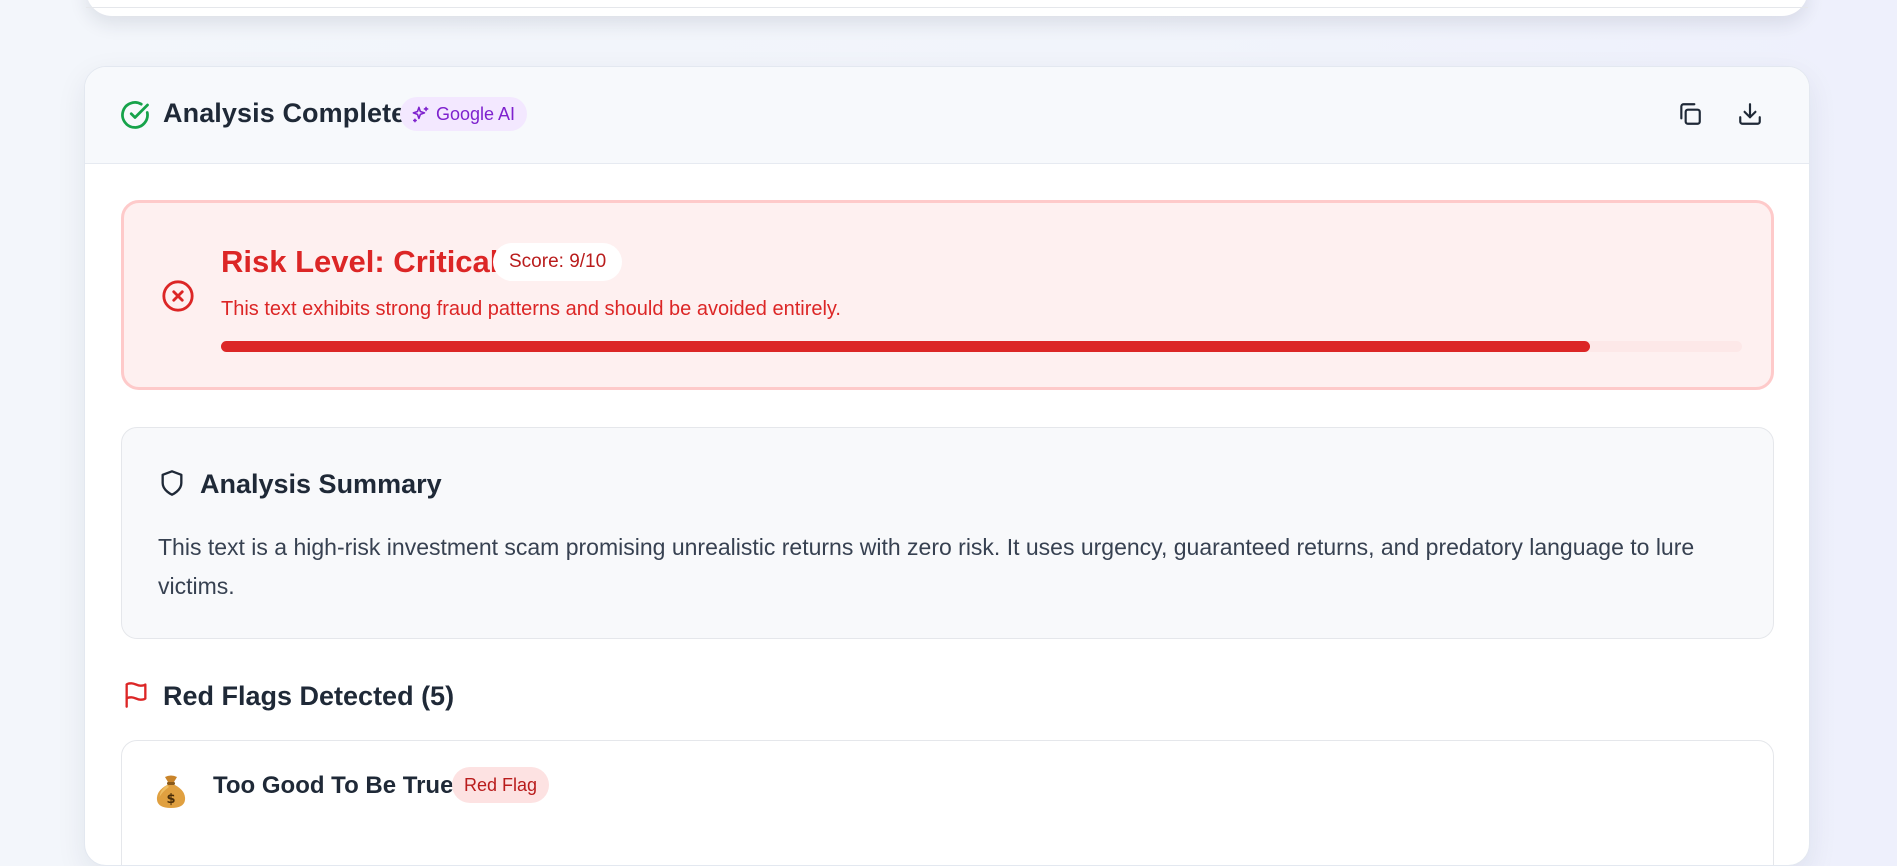 The width and height of the screenshot is (1897, 866). I want to click on sparkles-icon, so click(420, 114).